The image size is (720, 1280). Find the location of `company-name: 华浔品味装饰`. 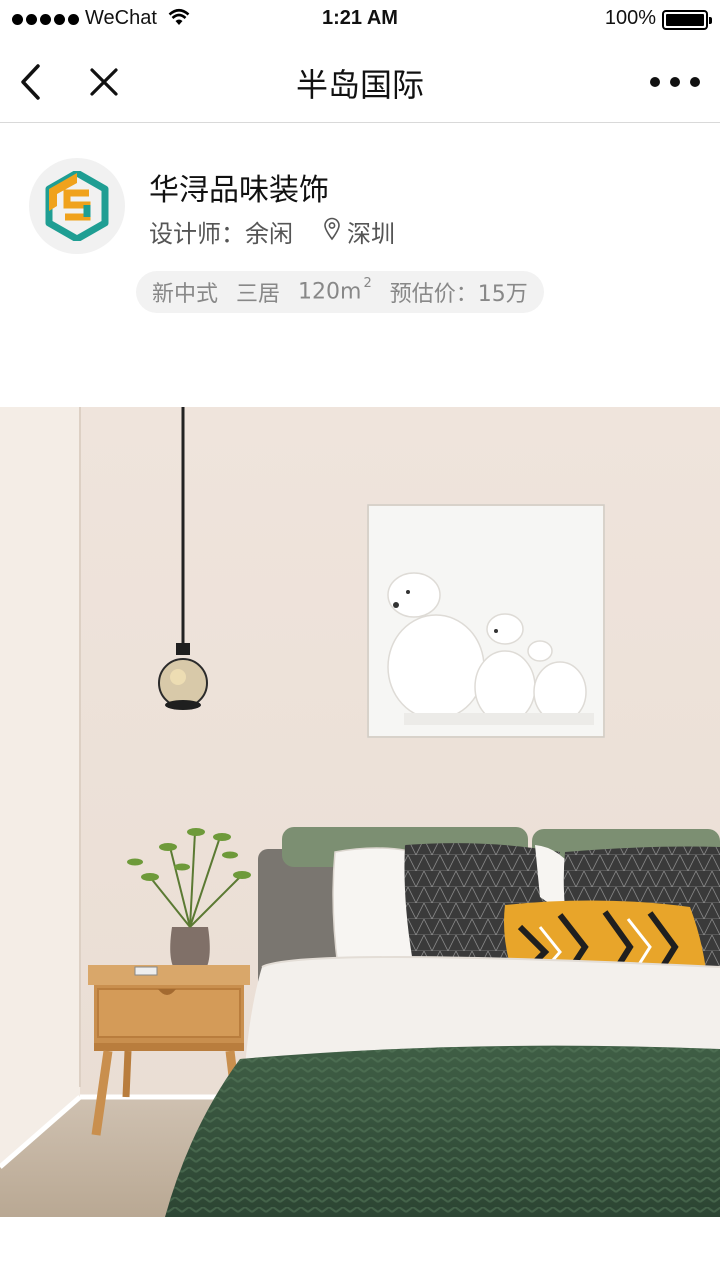

company-name: 华浔品味装饰 is located at coordinates (239, 187).